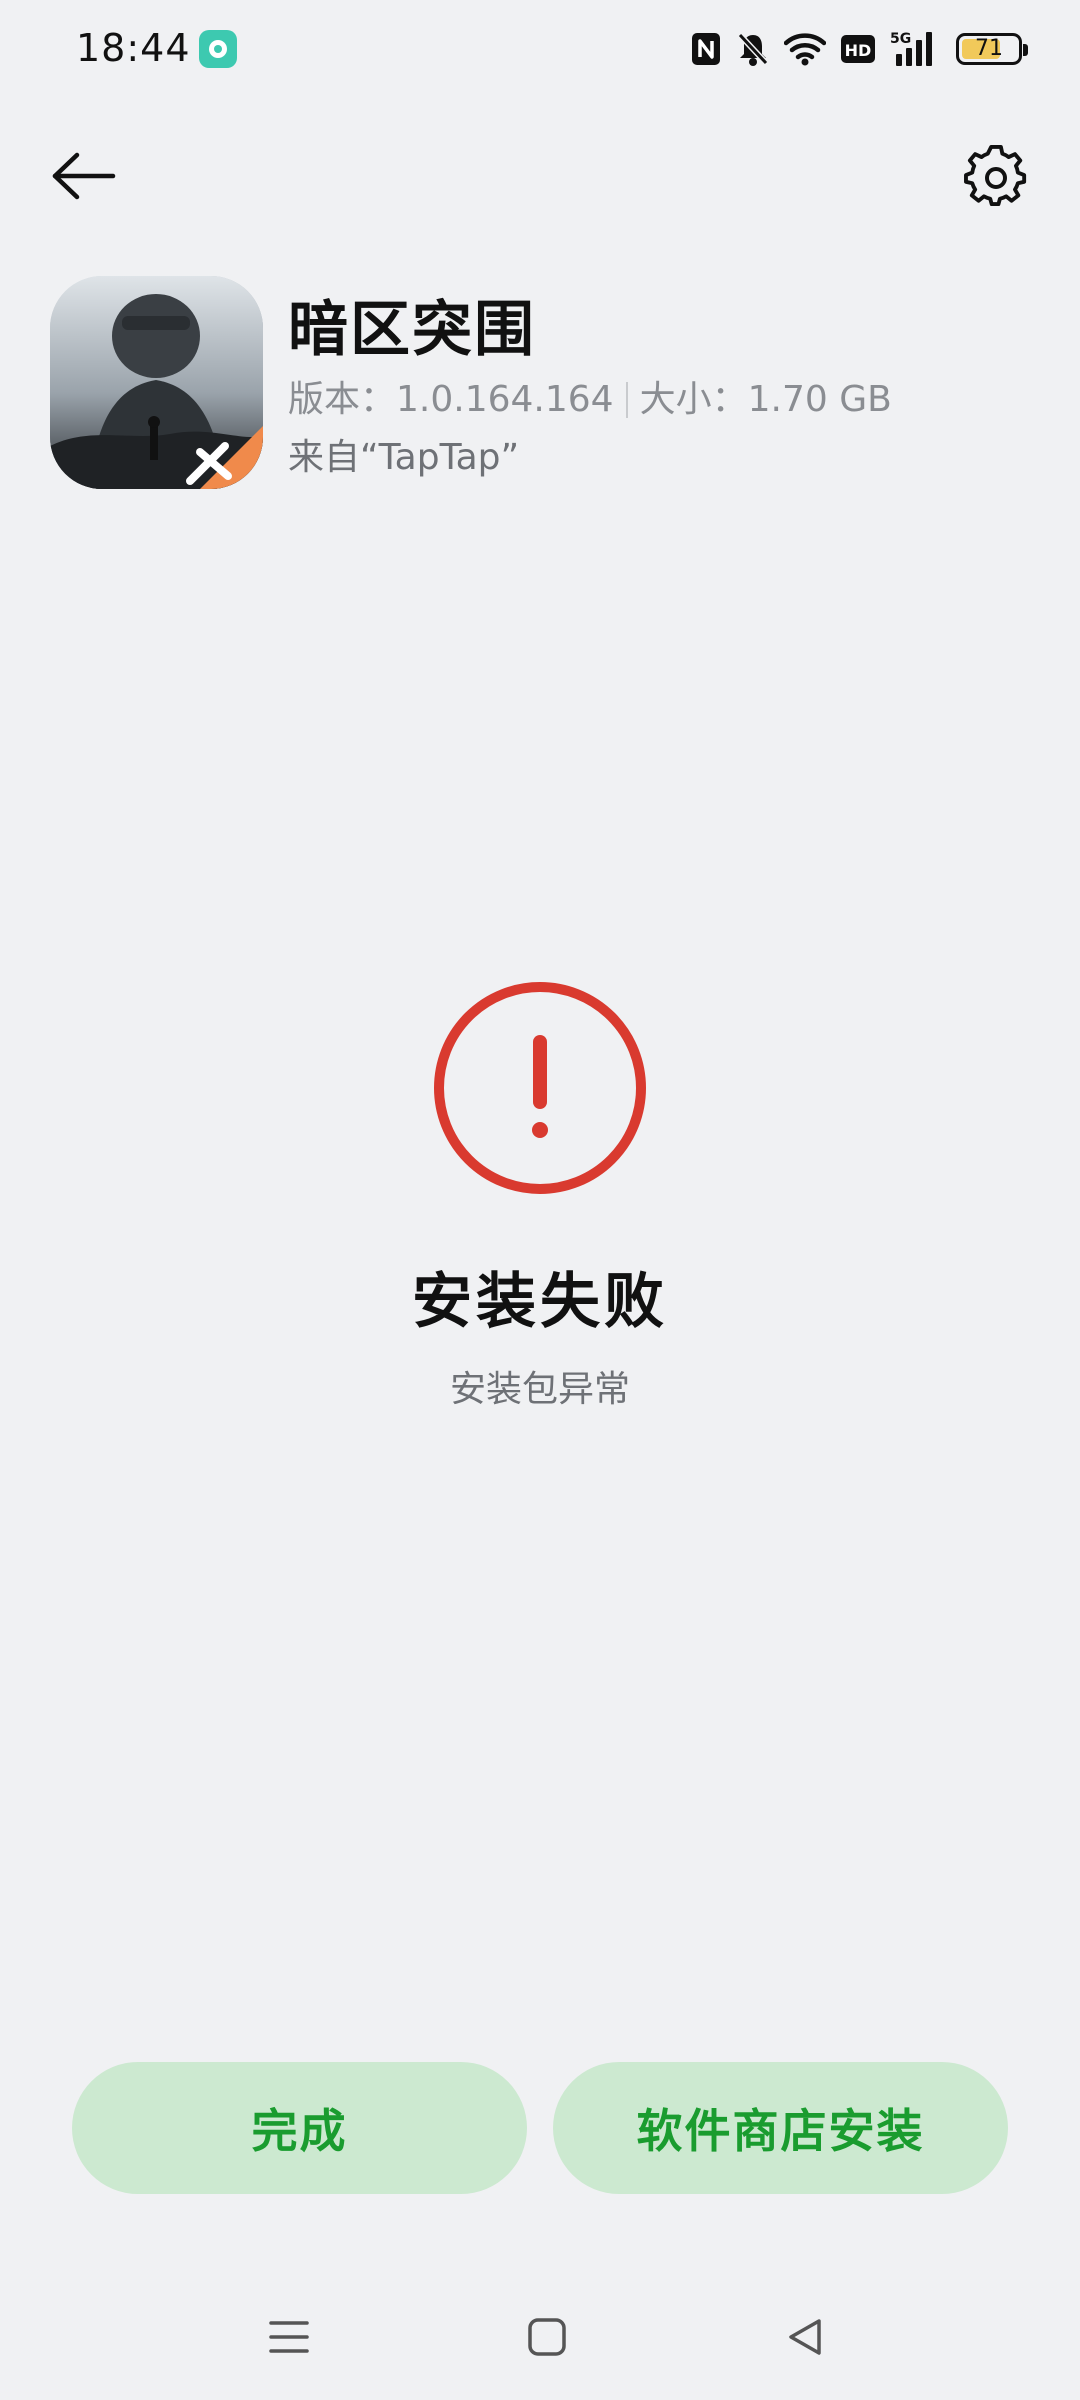 The height and width of the screenshot is (2400, 1080). Describe the element at coordinates (805, 49) in the screenshot. I see `wifi-icon` at that location.